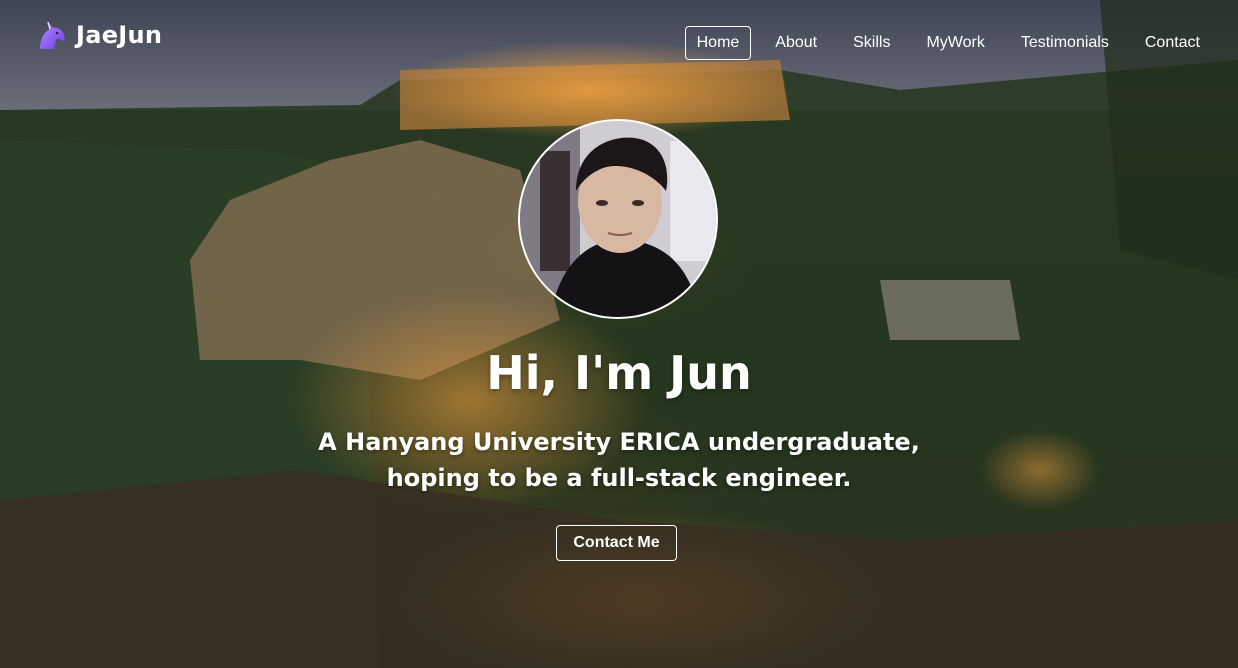  I want to click on nav-item-contact: Contact, so click(1172, 43).